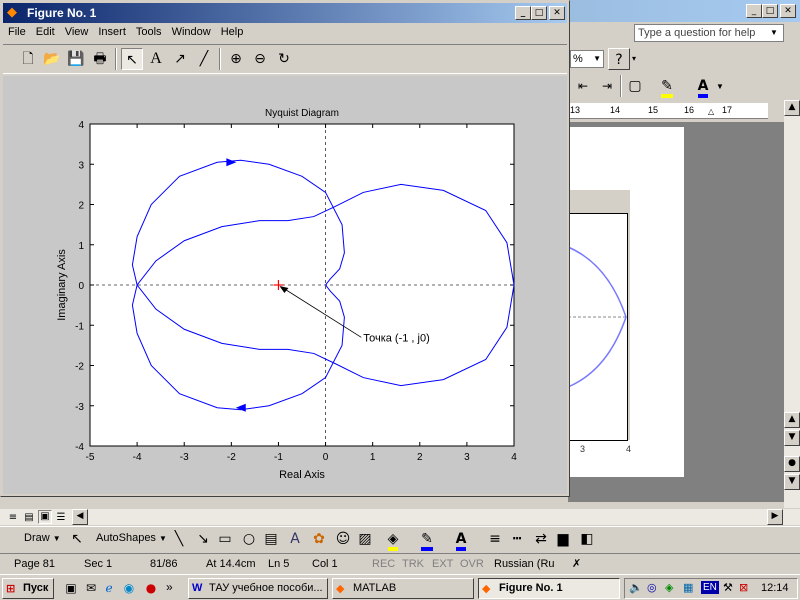 The image size is (800, 600). What do you see at coordinates (112, 32) in the screenshot?
I see `menu-insert: Insert` at bounding box center [112, 32].